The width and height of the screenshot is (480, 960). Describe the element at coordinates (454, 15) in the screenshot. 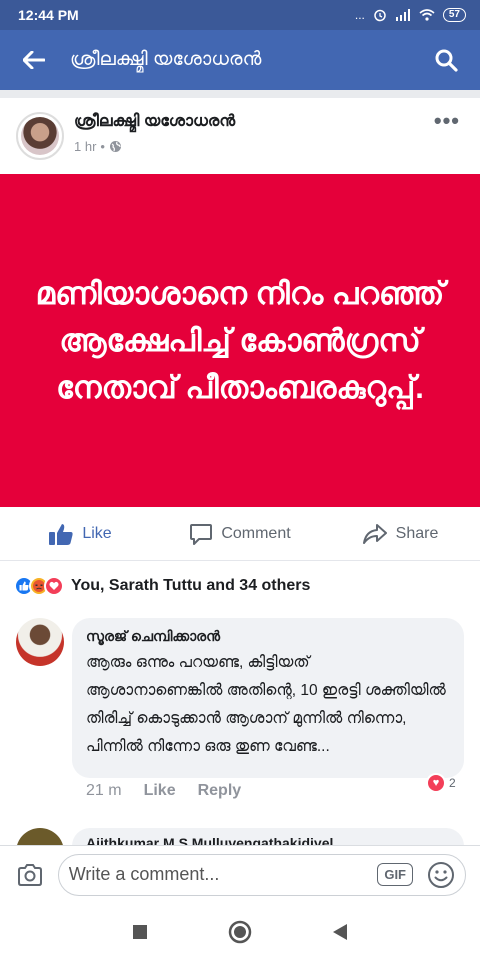

I see `battery-icon: 57` at that location.